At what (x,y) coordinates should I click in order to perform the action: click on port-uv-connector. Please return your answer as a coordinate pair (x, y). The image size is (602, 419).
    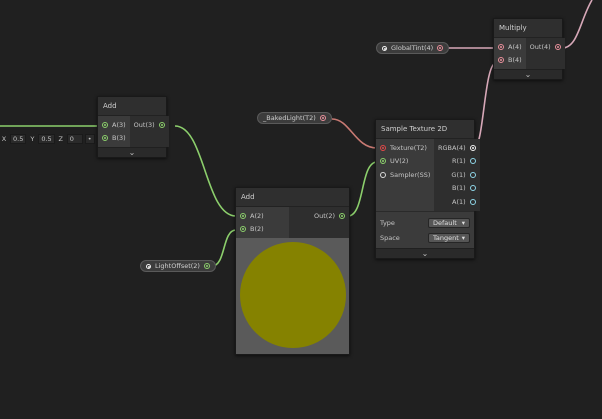
    Looking at the image, I should click on (383, 161).